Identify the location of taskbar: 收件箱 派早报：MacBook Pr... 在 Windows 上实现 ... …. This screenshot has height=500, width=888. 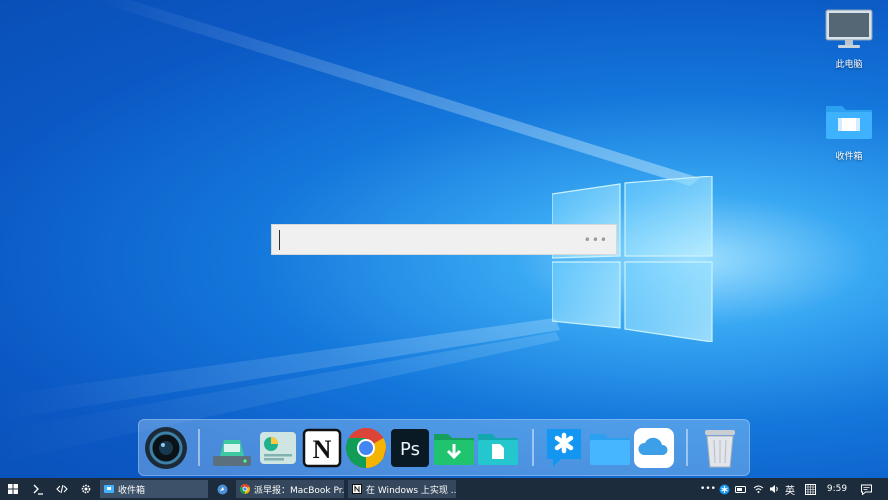
(444, 489).